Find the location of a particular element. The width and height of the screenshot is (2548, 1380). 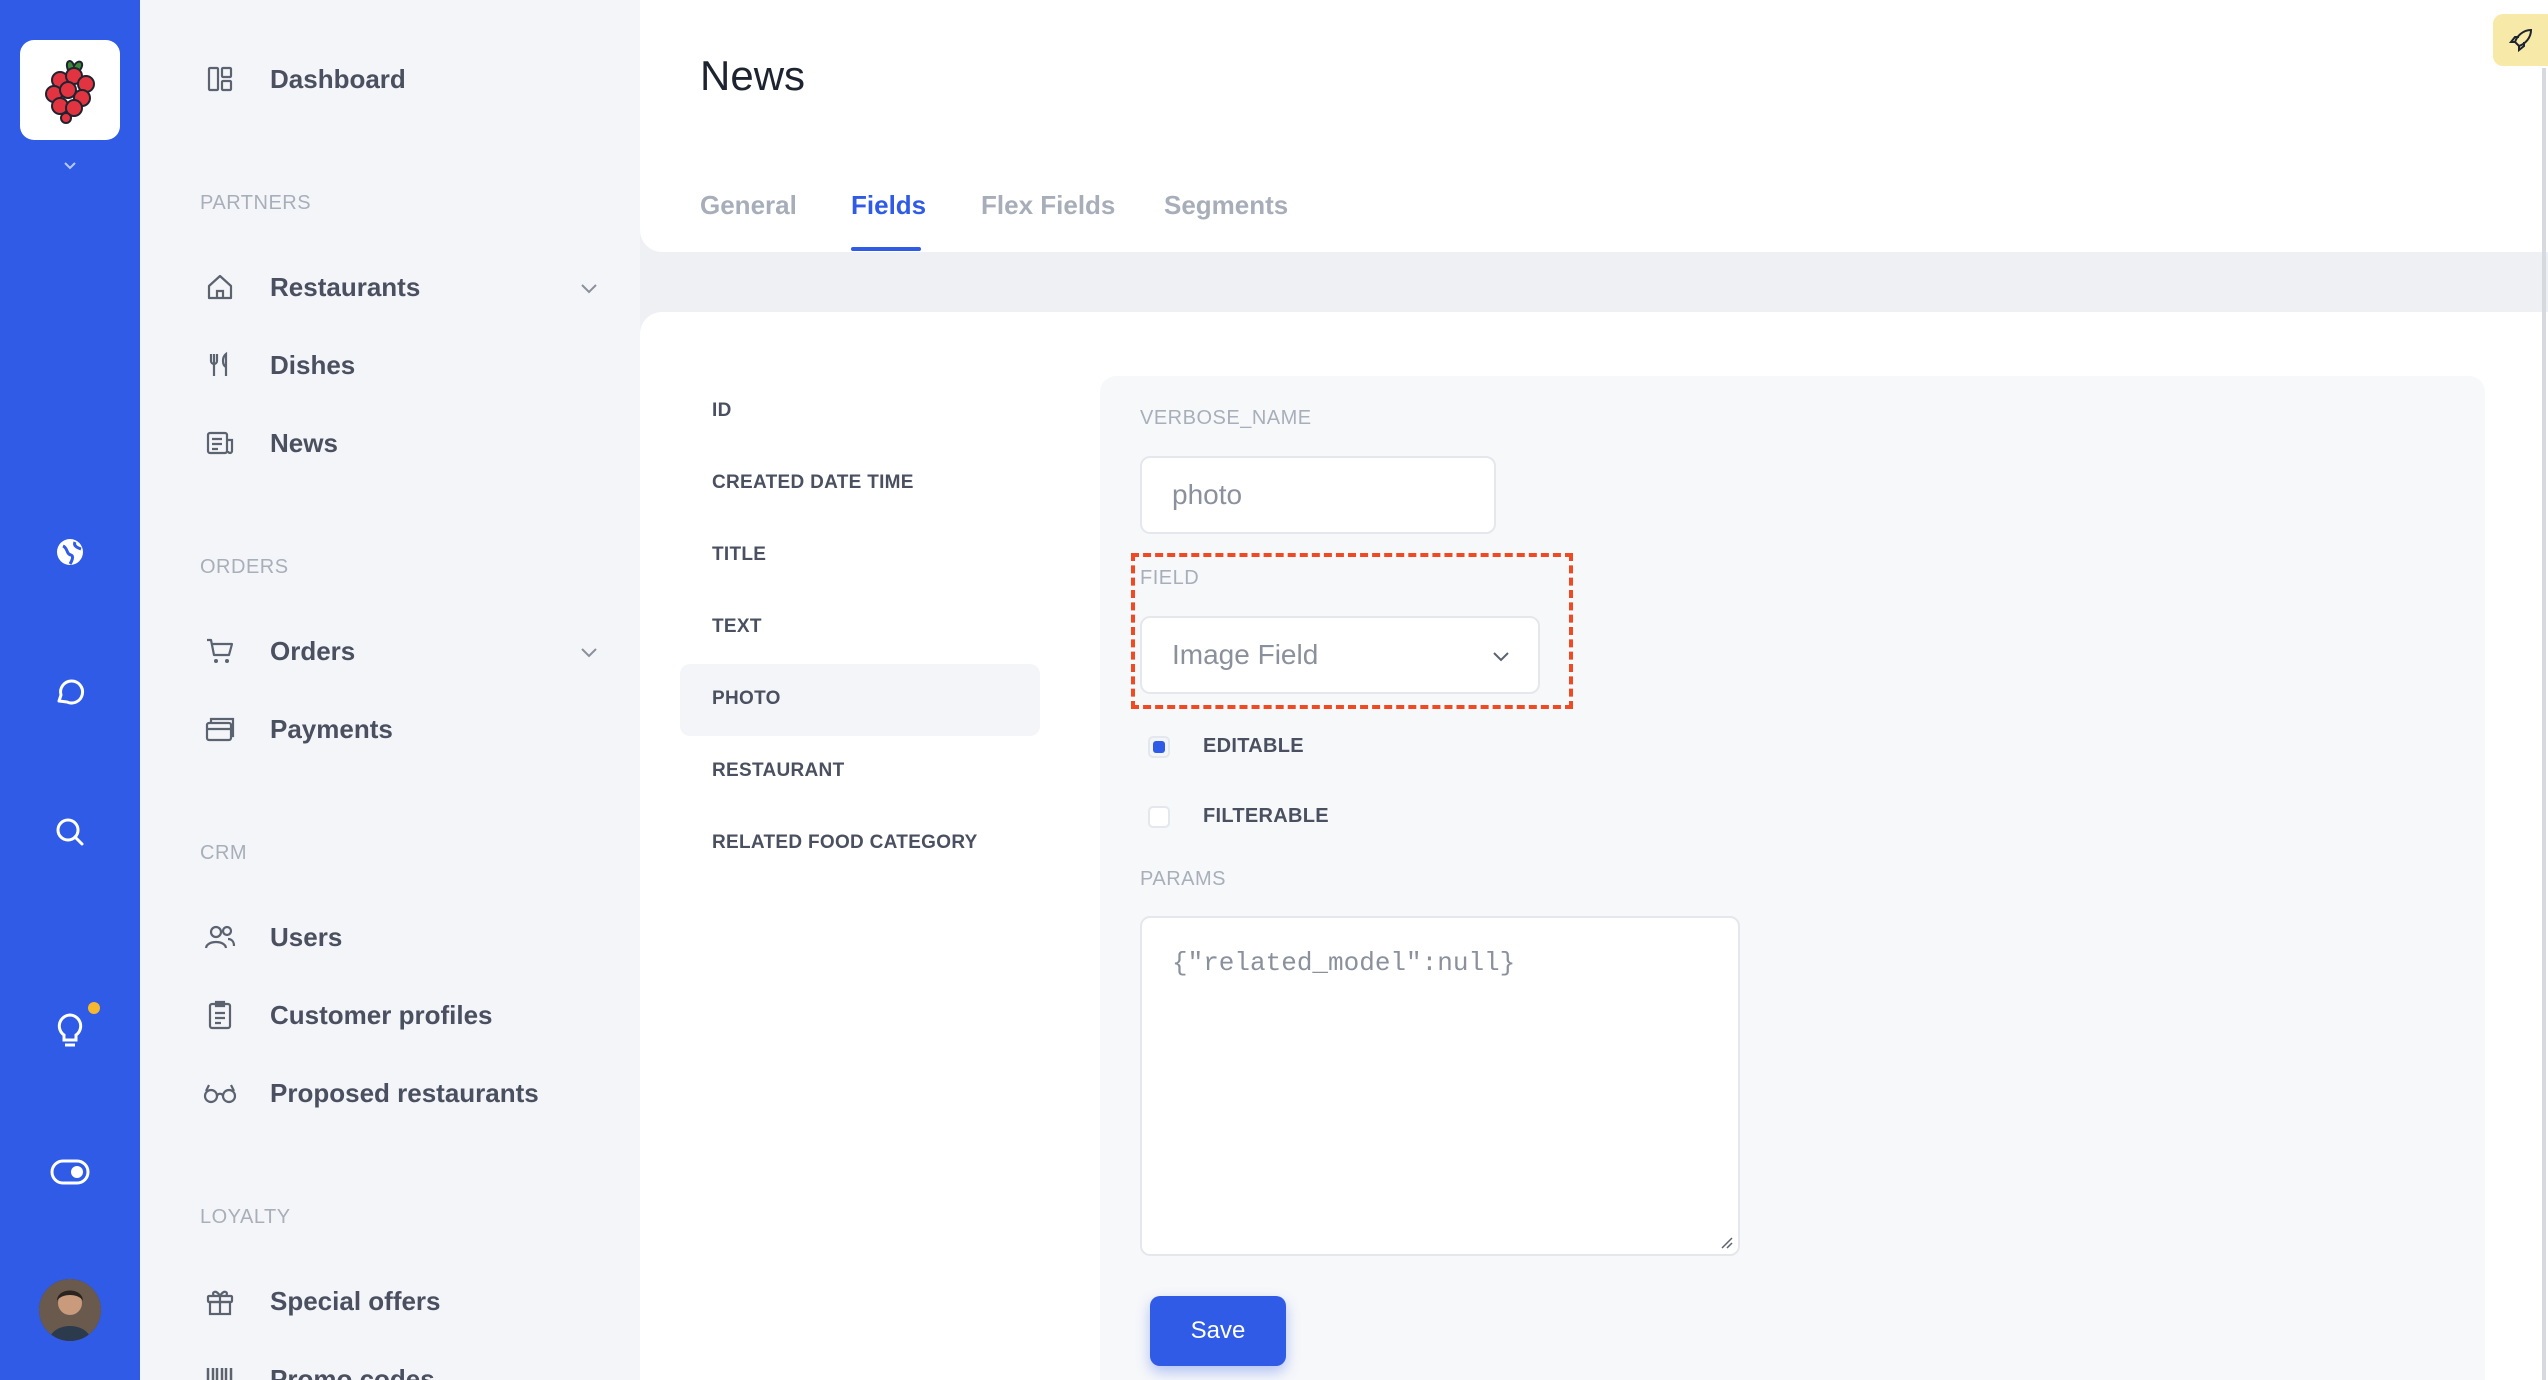

sidebar-item-label: News is located at coordinates (304, 442).